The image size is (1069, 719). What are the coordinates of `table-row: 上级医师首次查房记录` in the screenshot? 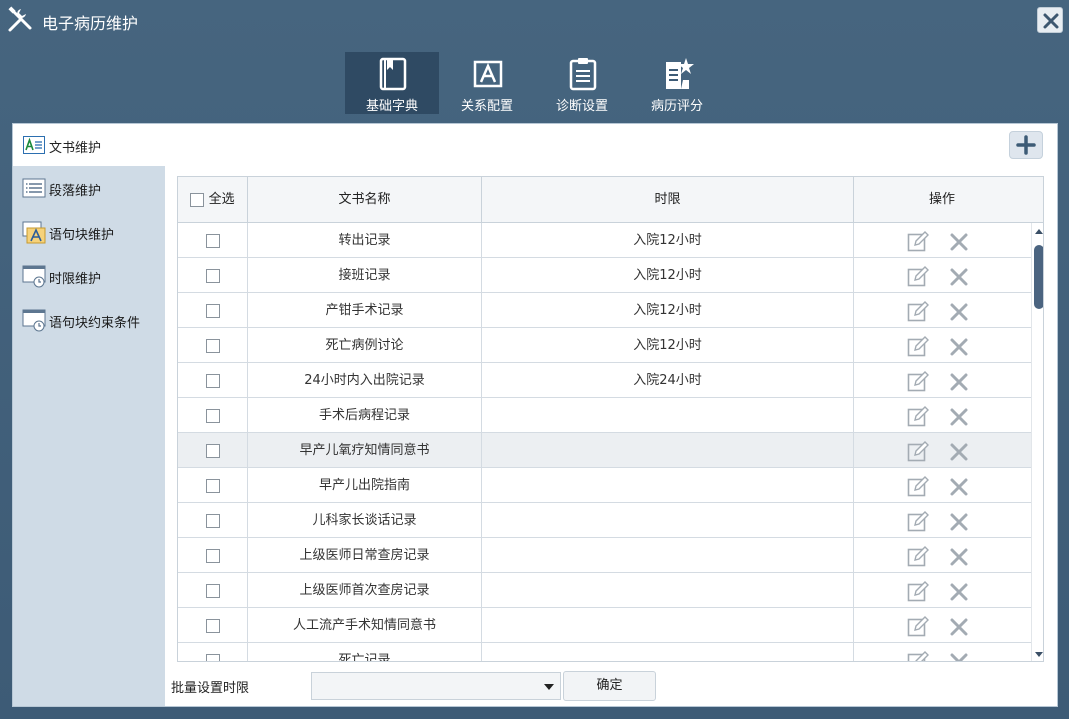 It's located at (610, 590).